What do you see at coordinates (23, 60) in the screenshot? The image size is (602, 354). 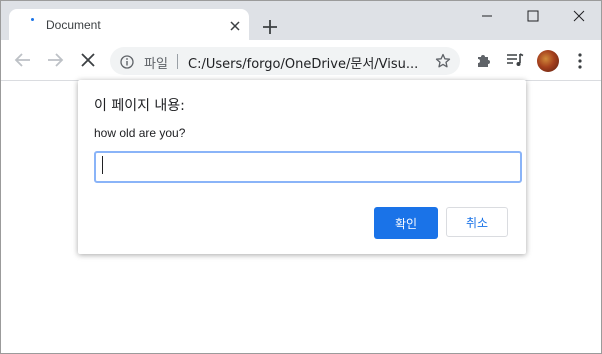 I see `back-arrow-icon` at bounding box center [23, 60].